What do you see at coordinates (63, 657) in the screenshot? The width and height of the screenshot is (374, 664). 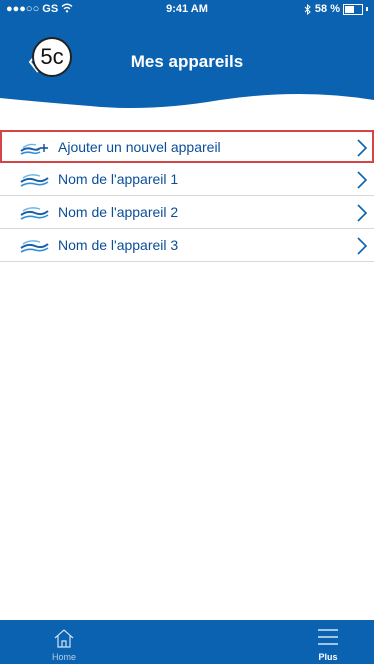 I see `tab-home-label: Home` at bounding box center [63, 657].